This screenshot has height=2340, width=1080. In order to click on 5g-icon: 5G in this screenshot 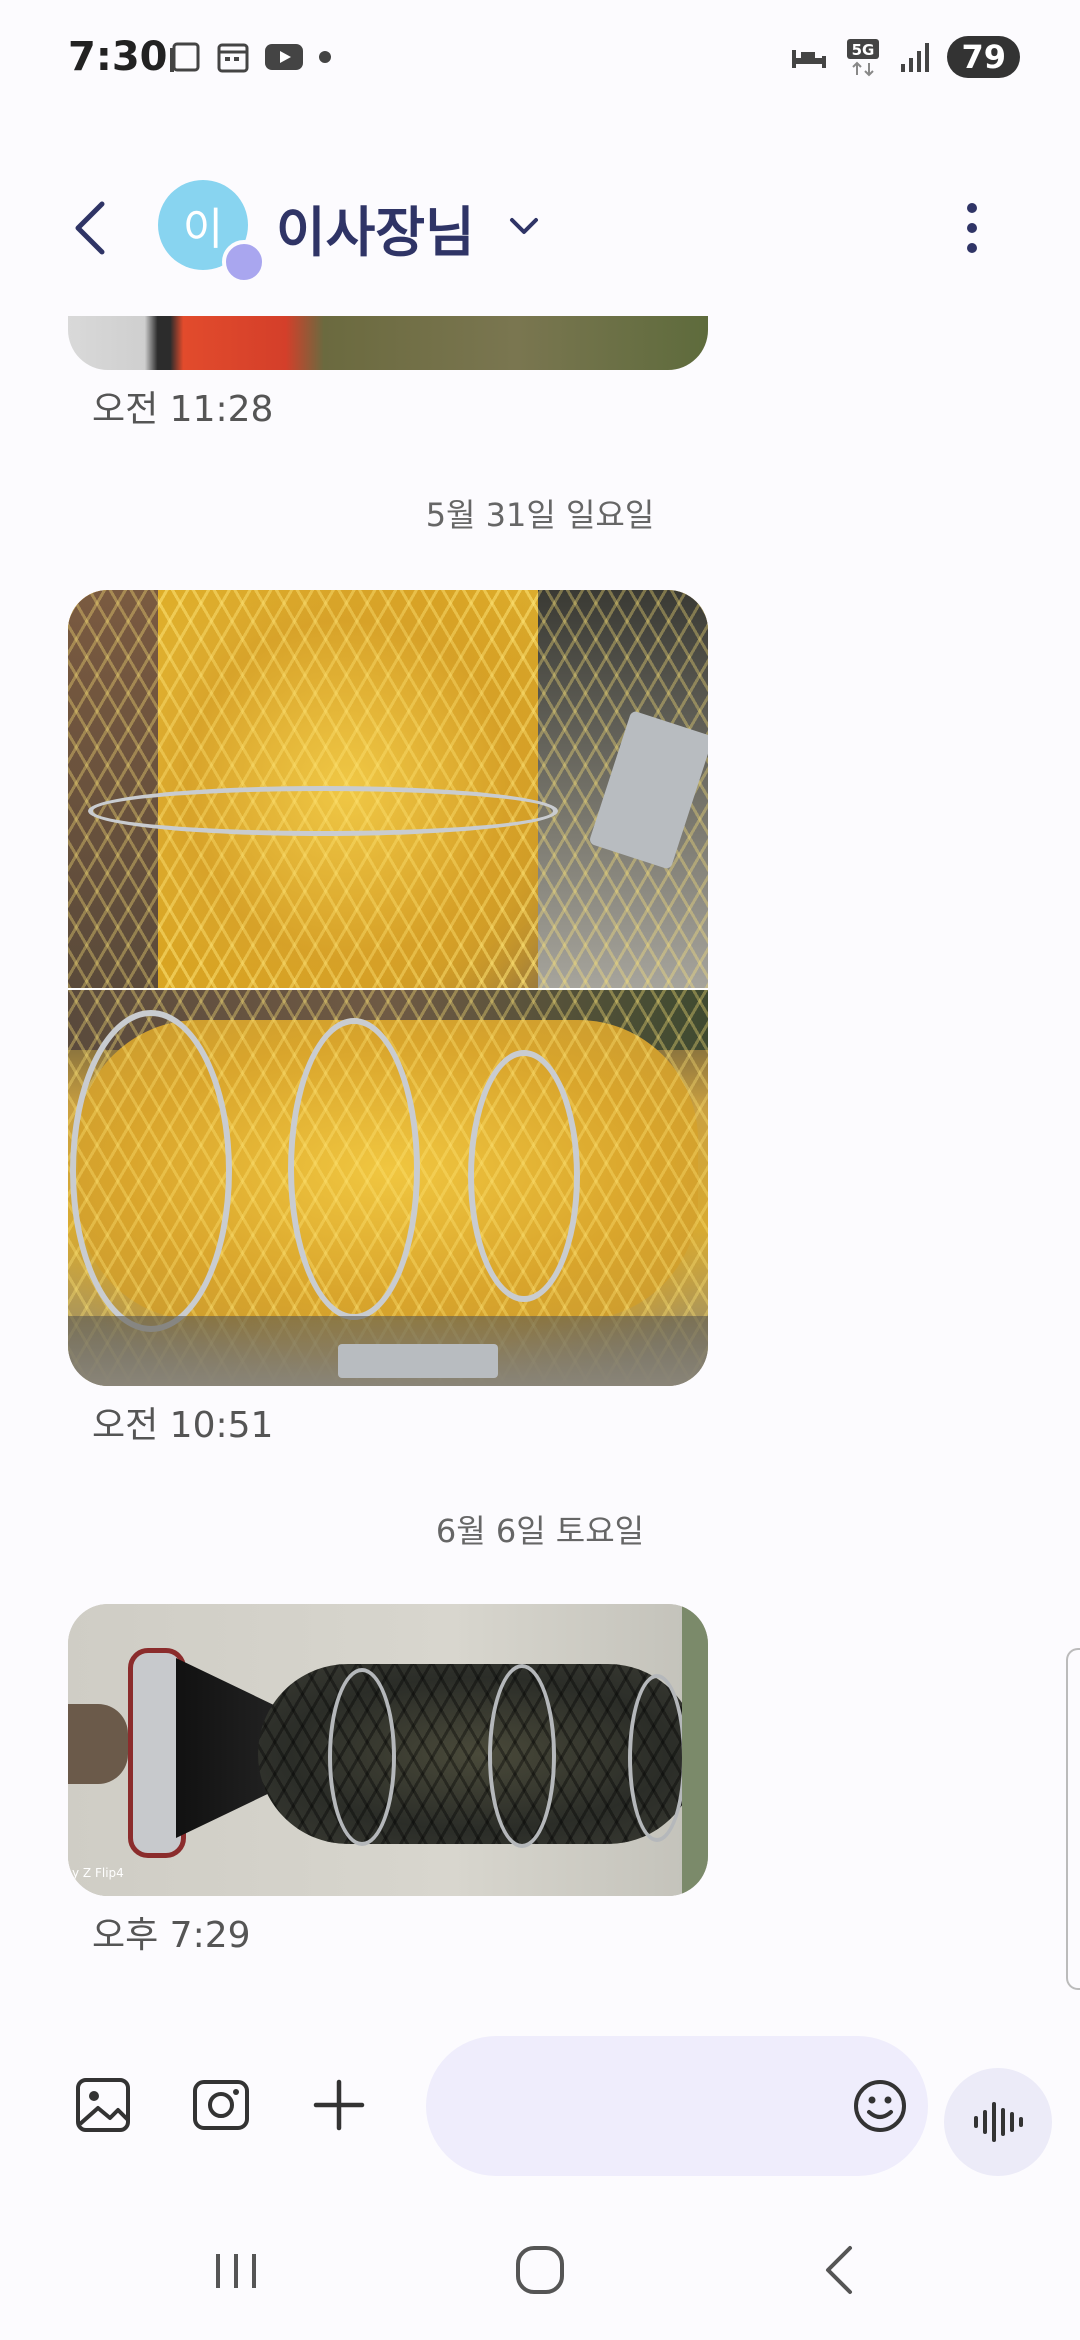, I will do `click(863, 58)`.